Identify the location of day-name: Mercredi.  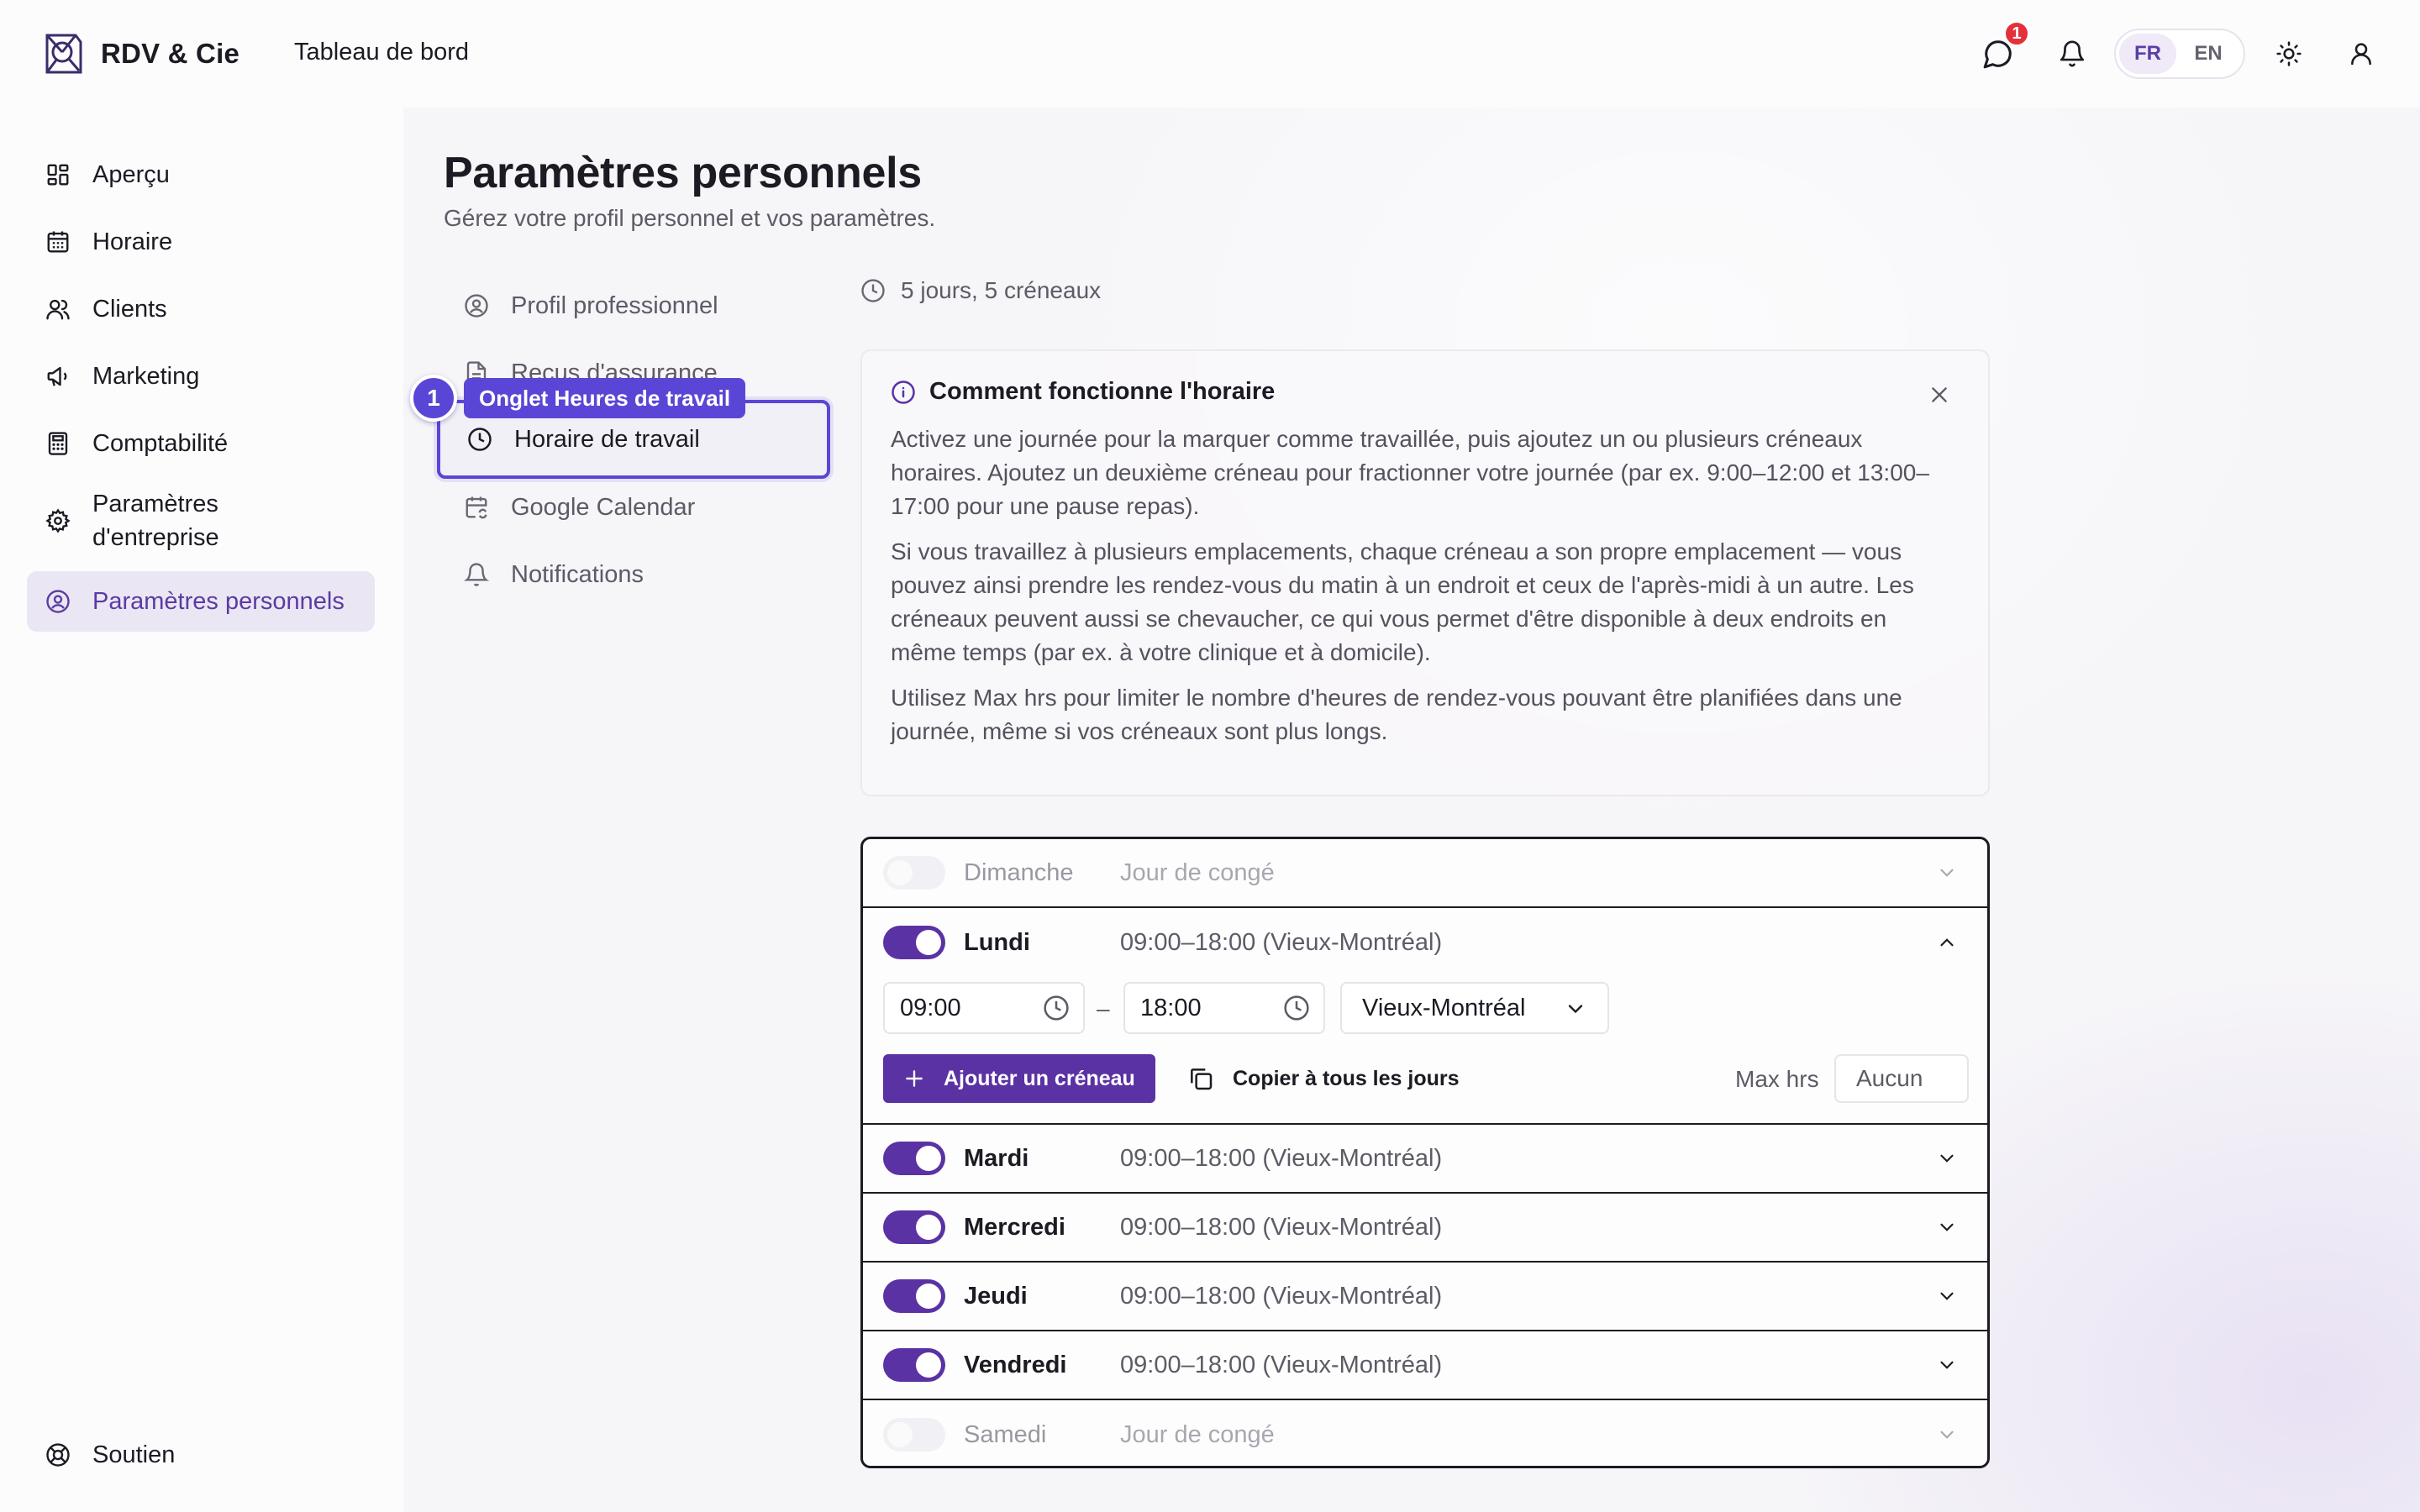
(1015, 1227).